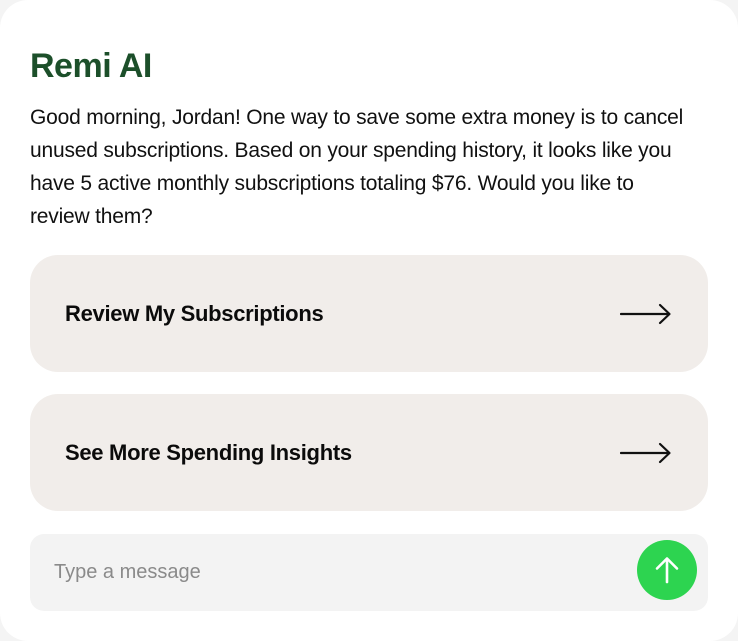 The image size is (738, 641). I want to click on spending-insights-label: See More Spending Insights, so click(208, 452).